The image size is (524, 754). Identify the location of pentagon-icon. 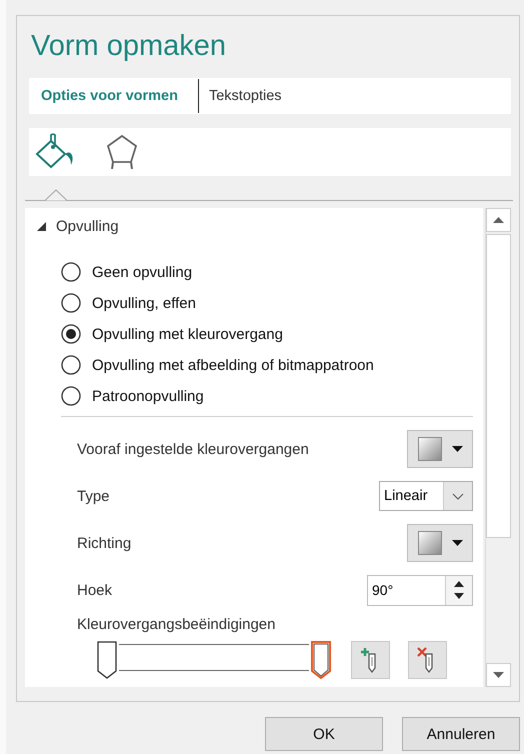
(122, 152).